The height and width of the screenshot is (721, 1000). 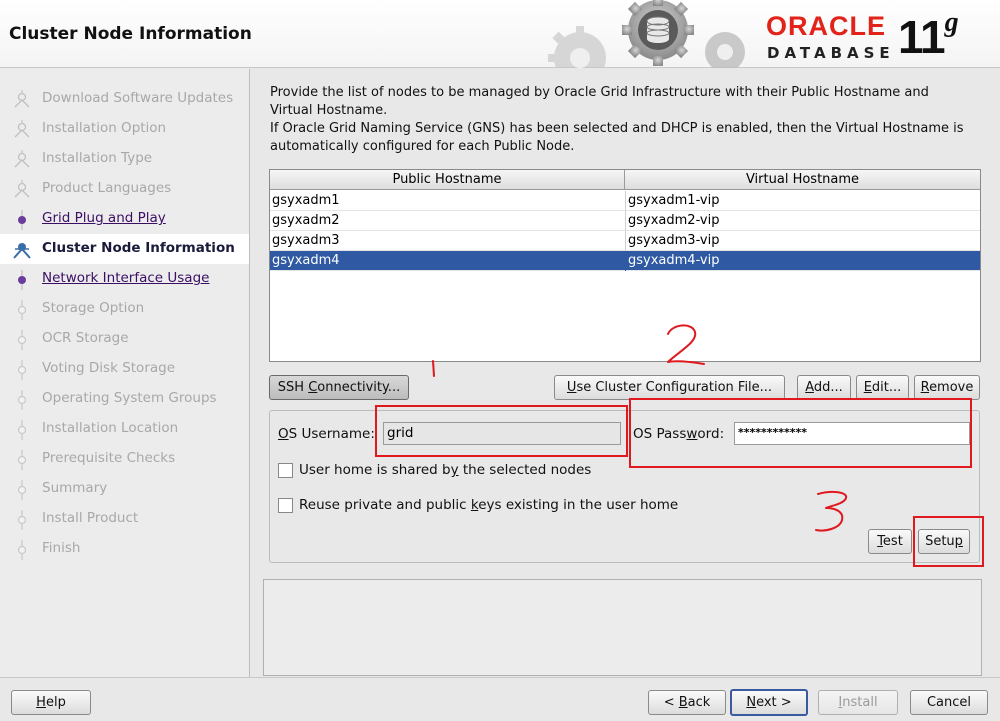 What do you see at coordinates (285, 505) in the screenshot?
I see `reuse-keys-checkbox` at bounding box center [285, 505].